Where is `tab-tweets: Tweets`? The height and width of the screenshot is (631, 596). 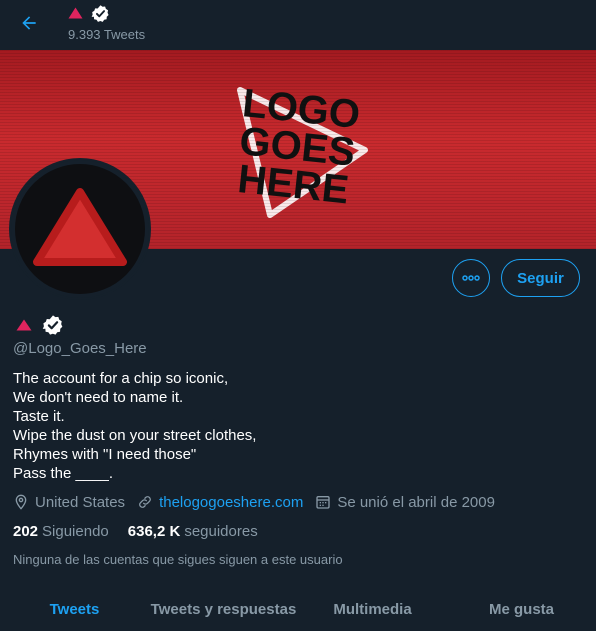
tab-tweets: Tweets is located at coordinates (74, 609).